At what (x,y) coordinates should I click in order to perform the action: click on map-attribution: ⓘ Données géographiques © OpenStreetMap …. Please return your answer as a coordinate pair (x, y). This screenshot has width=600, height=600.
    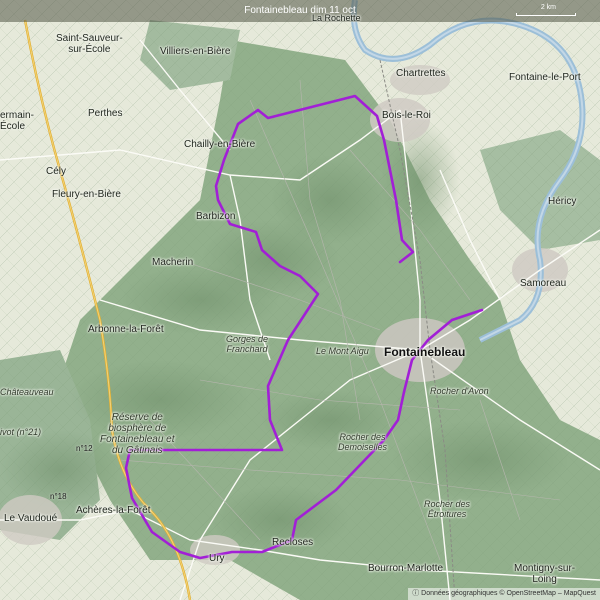
    Looking at the image, I should click on (504, 594).